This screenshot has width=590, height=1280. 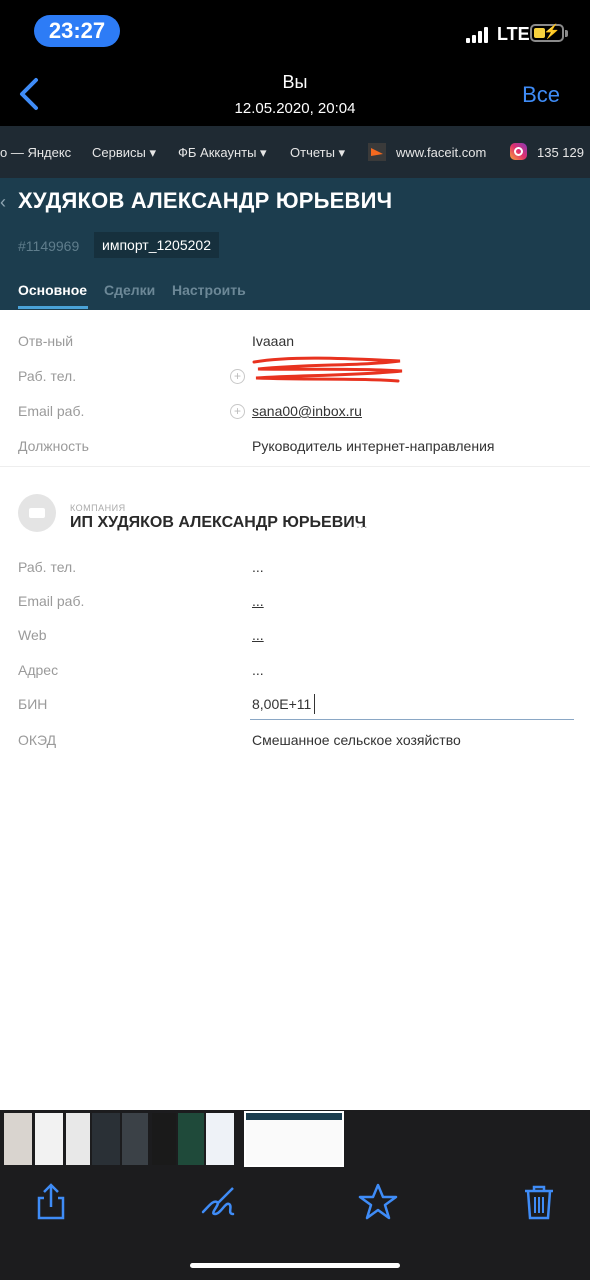 What do you see at coordinates (318, 152) in the screenshot?
I see `bookmark-reports: Отчеты ▾` at bounding box center [318, 152].